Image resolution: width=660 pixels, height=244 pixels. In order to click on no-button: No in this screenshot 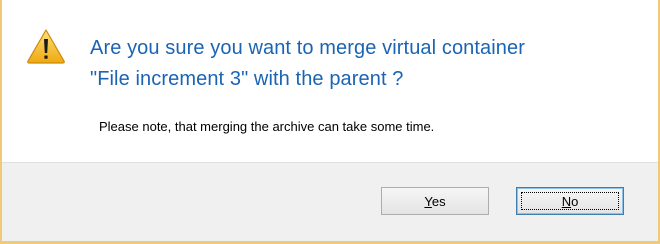, I will do `click(570, 201)`.